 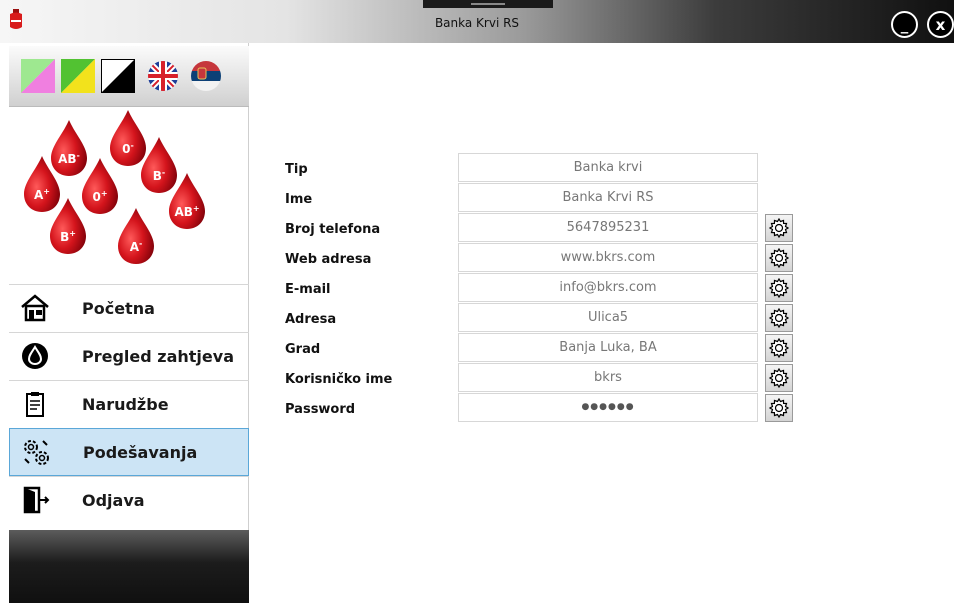 What do you see at coordinates (35, 308) in the screenshot?
I see `home-icon` at bounding box center [35, 308].